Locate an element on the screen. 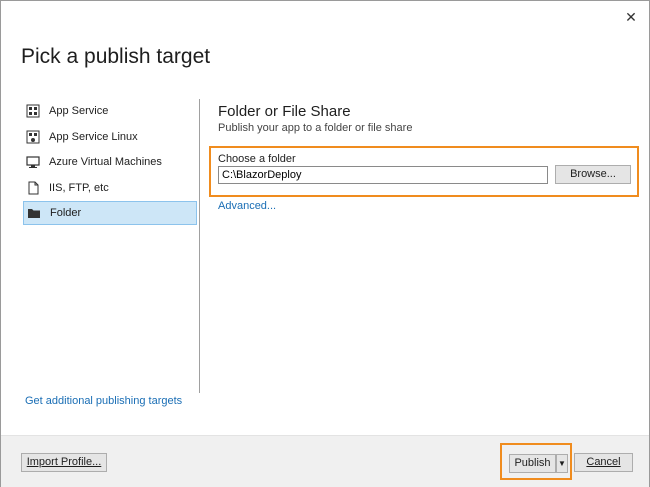  cancel-button: Cancel is located at coordinates (603, 462).